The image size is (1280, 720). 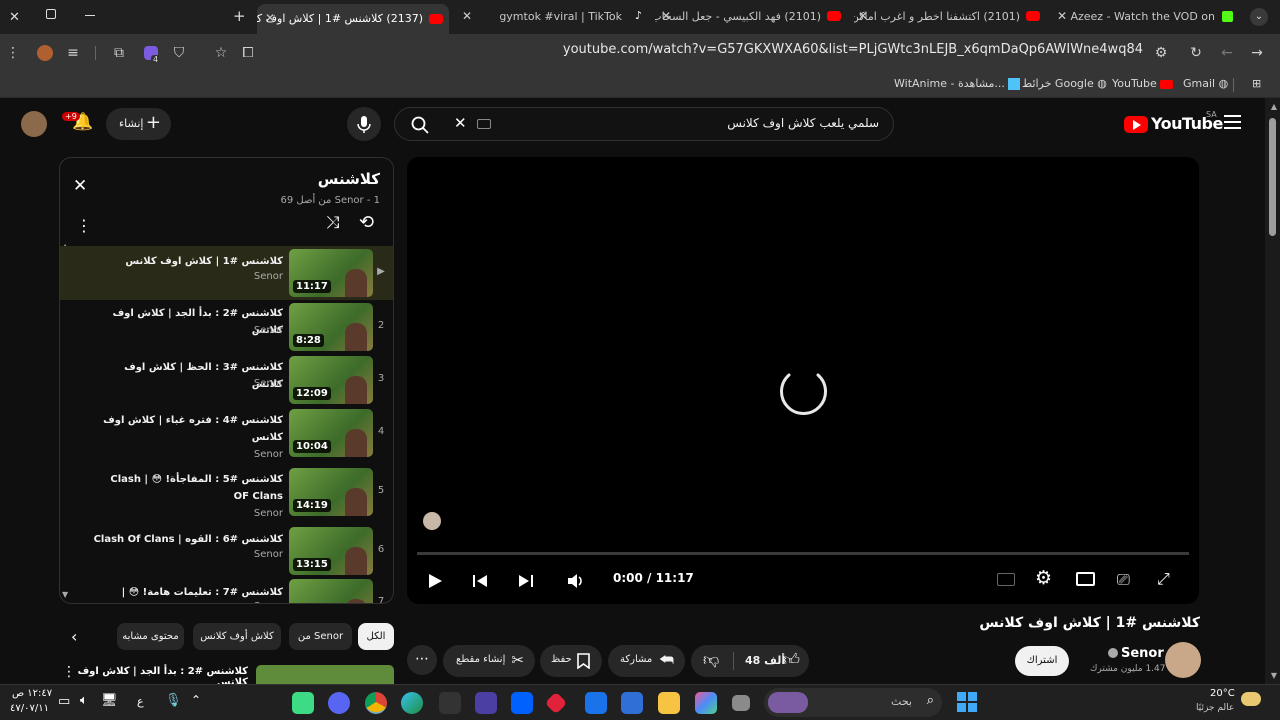 I want to click on taskbar-search: بحث ⌕, so click(x=853, y=702).